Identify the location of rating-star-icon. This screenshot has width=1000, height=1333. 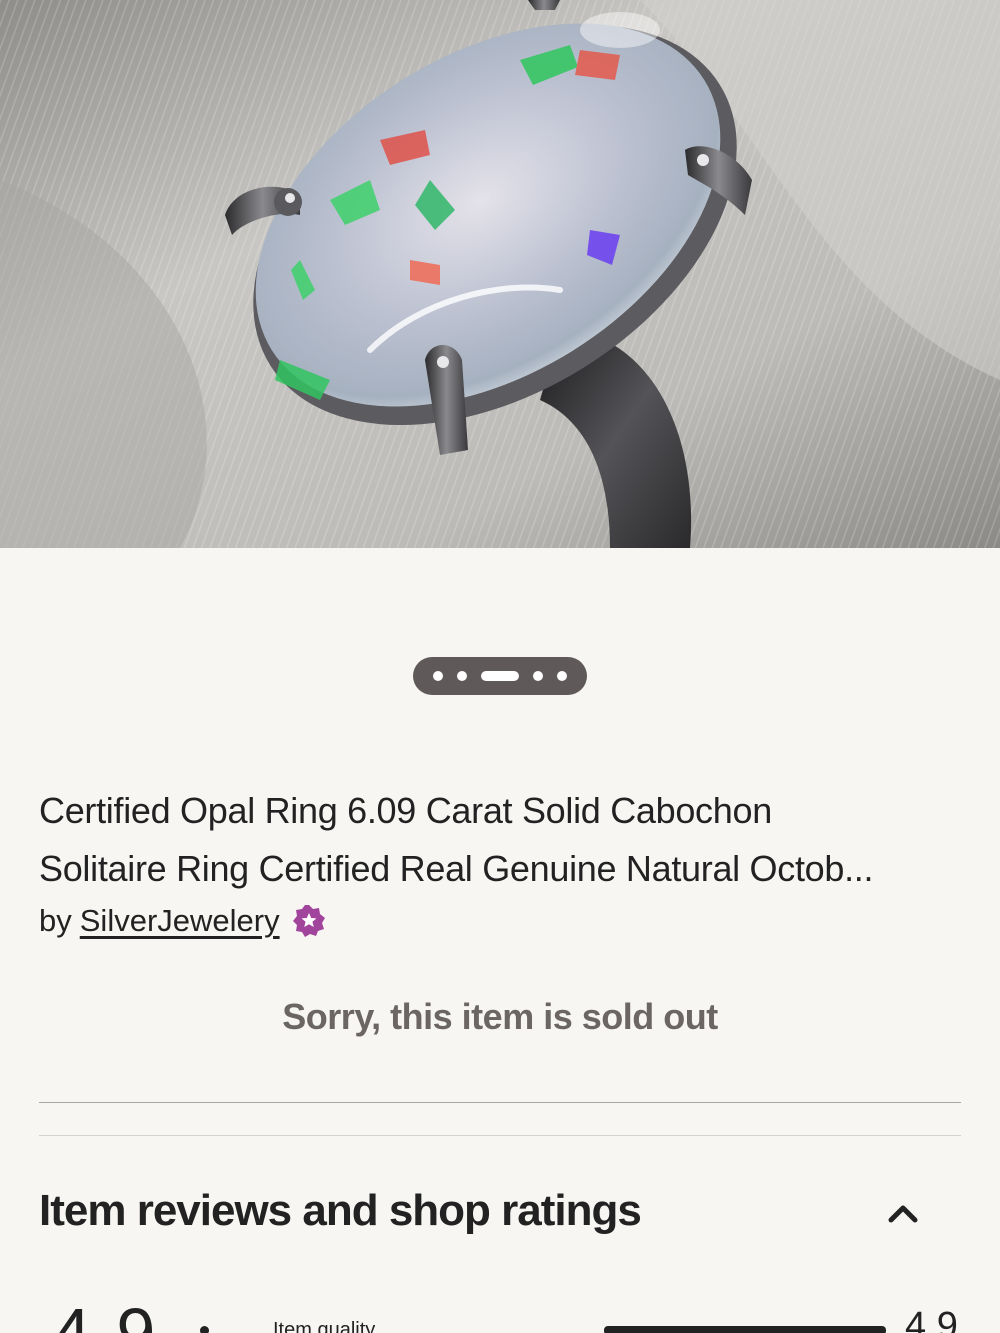
(204, 1329).